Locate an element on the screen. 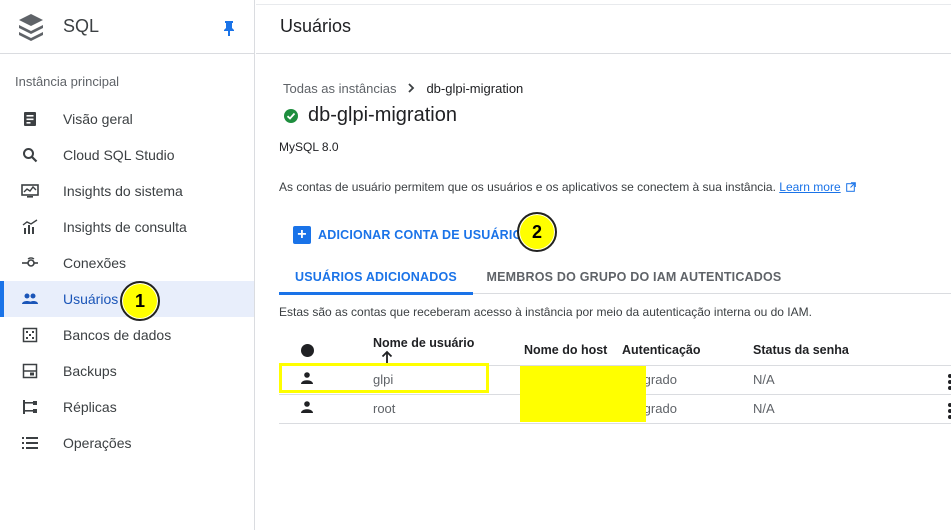  sidebar-item-conexoes: Conexões is located at coordinates (127, 263).